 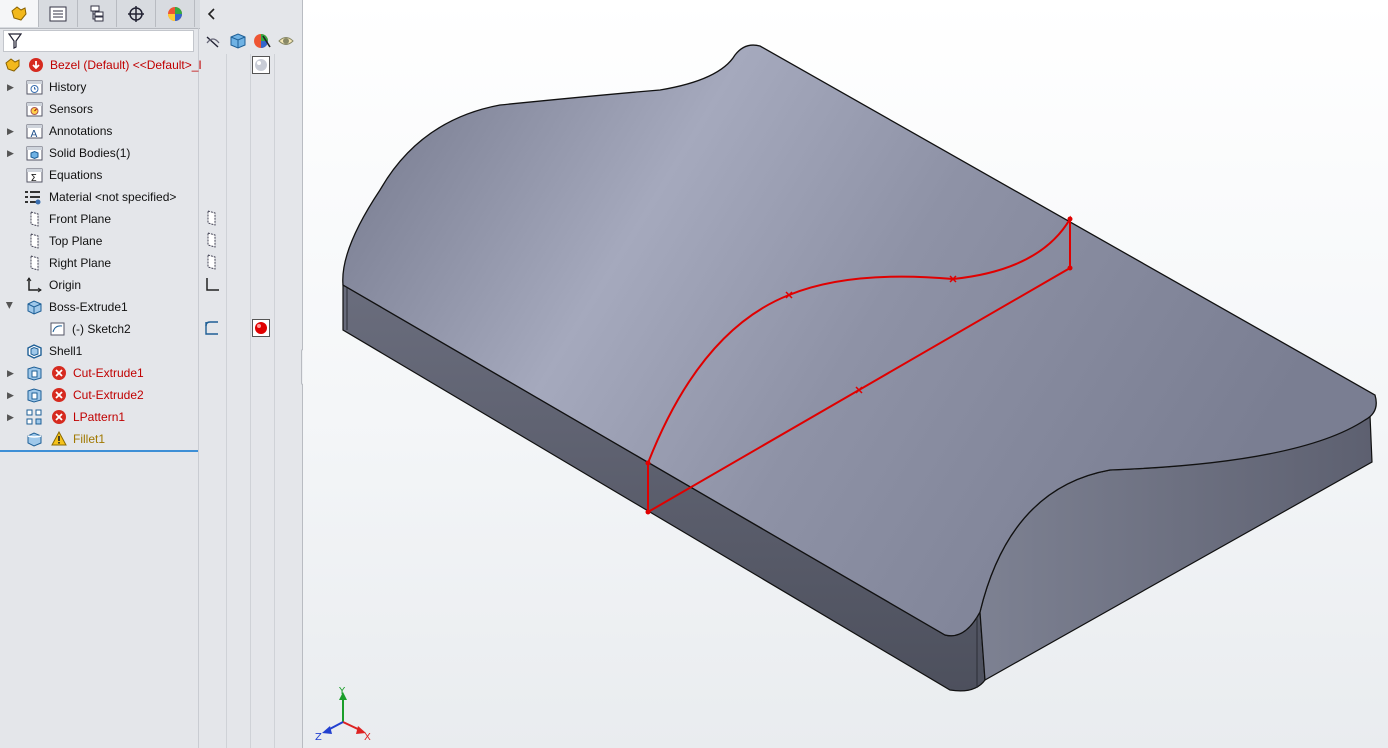 I want to click on shell-feature-icon, so click(x=34, y=351).